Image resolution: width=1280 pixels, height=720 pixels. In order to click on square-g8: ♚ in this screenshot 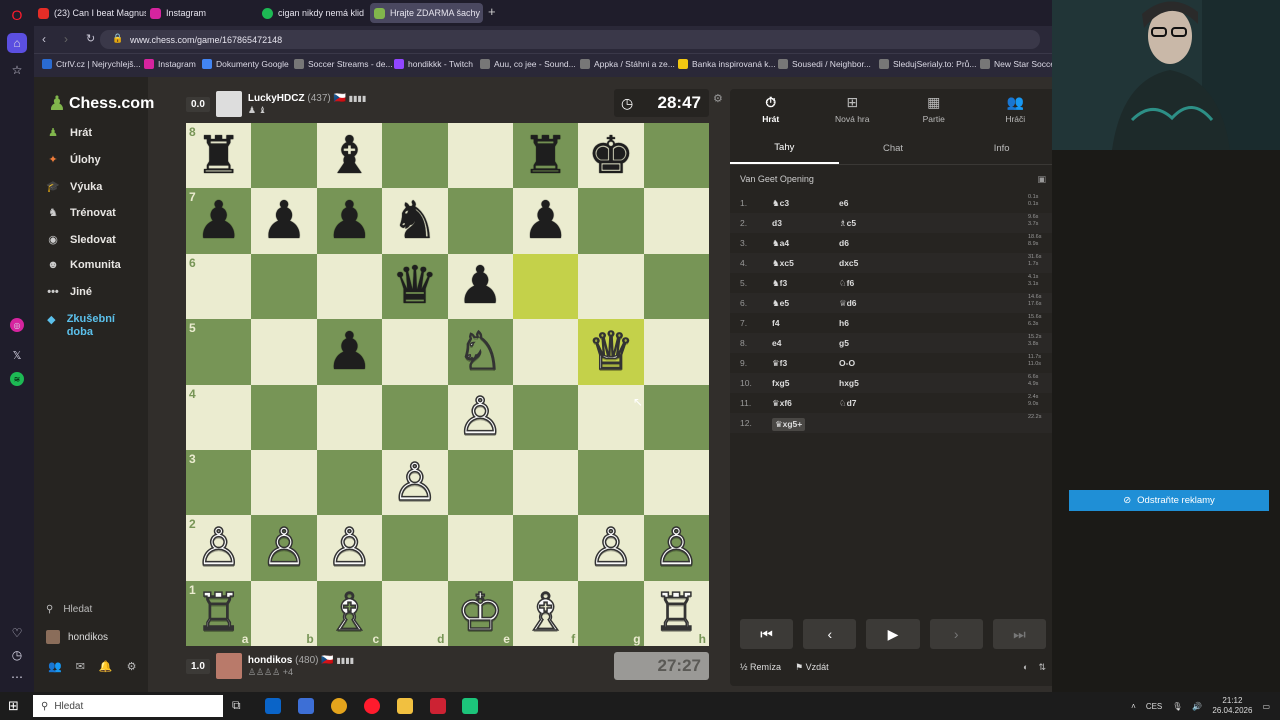, I will do `click(611, 156)`.